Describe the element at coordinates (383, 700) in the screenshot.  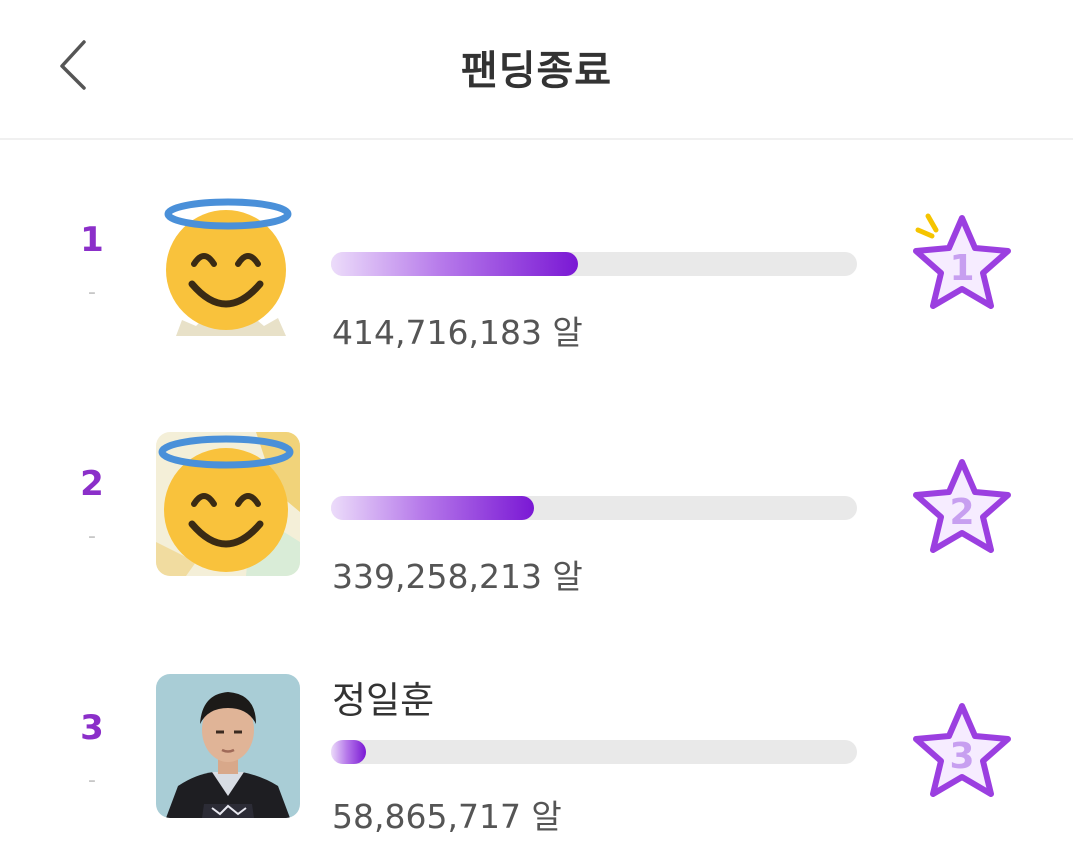
I see `fan-name: 정일훈` at that location.